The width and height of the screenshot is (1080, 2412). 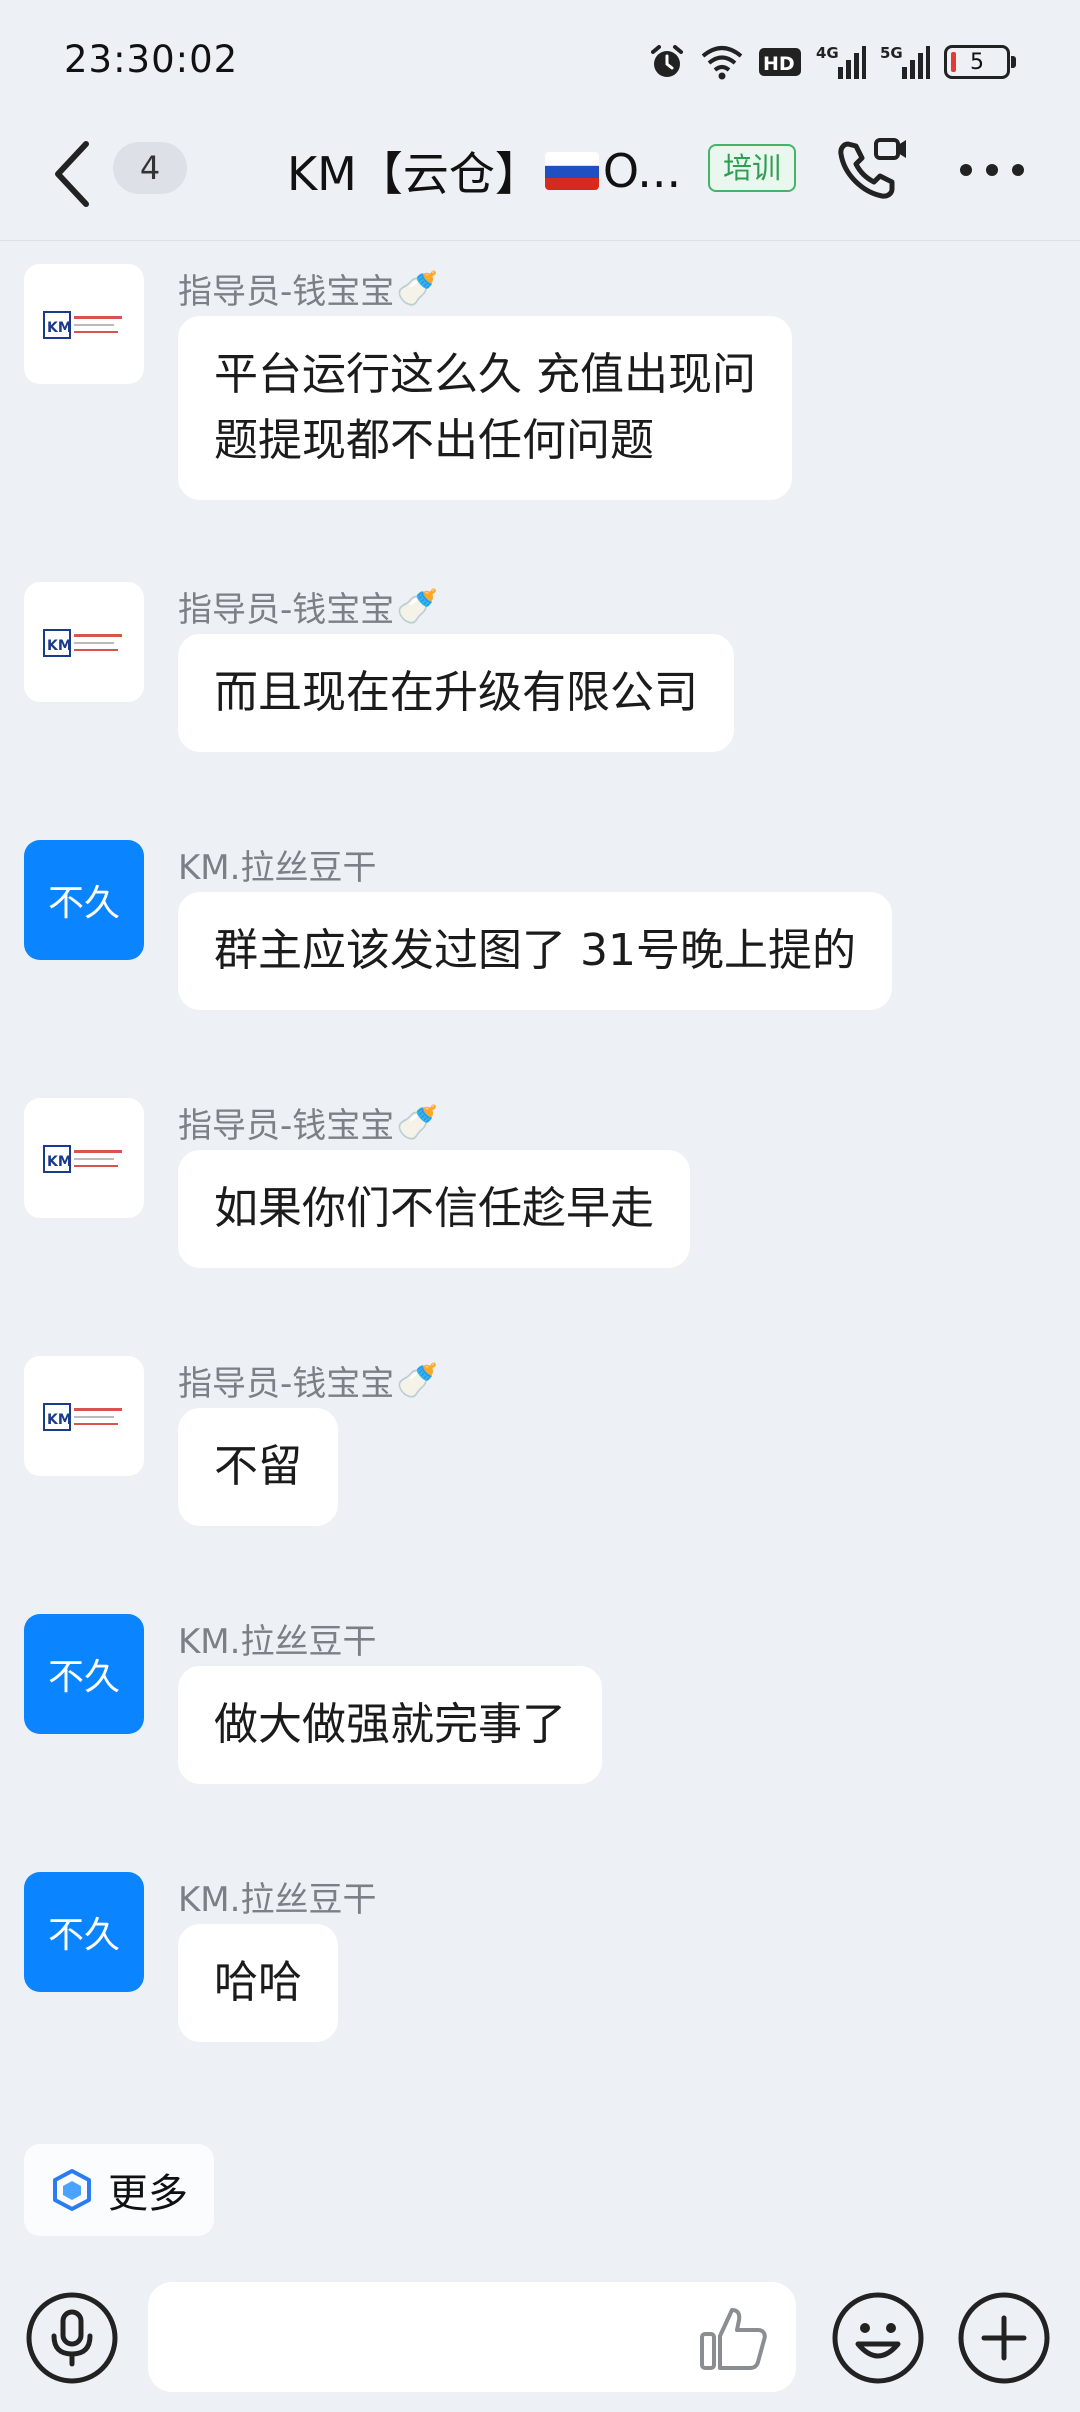 I want to click on russia-flag-icon, so click(x=571, y=171).